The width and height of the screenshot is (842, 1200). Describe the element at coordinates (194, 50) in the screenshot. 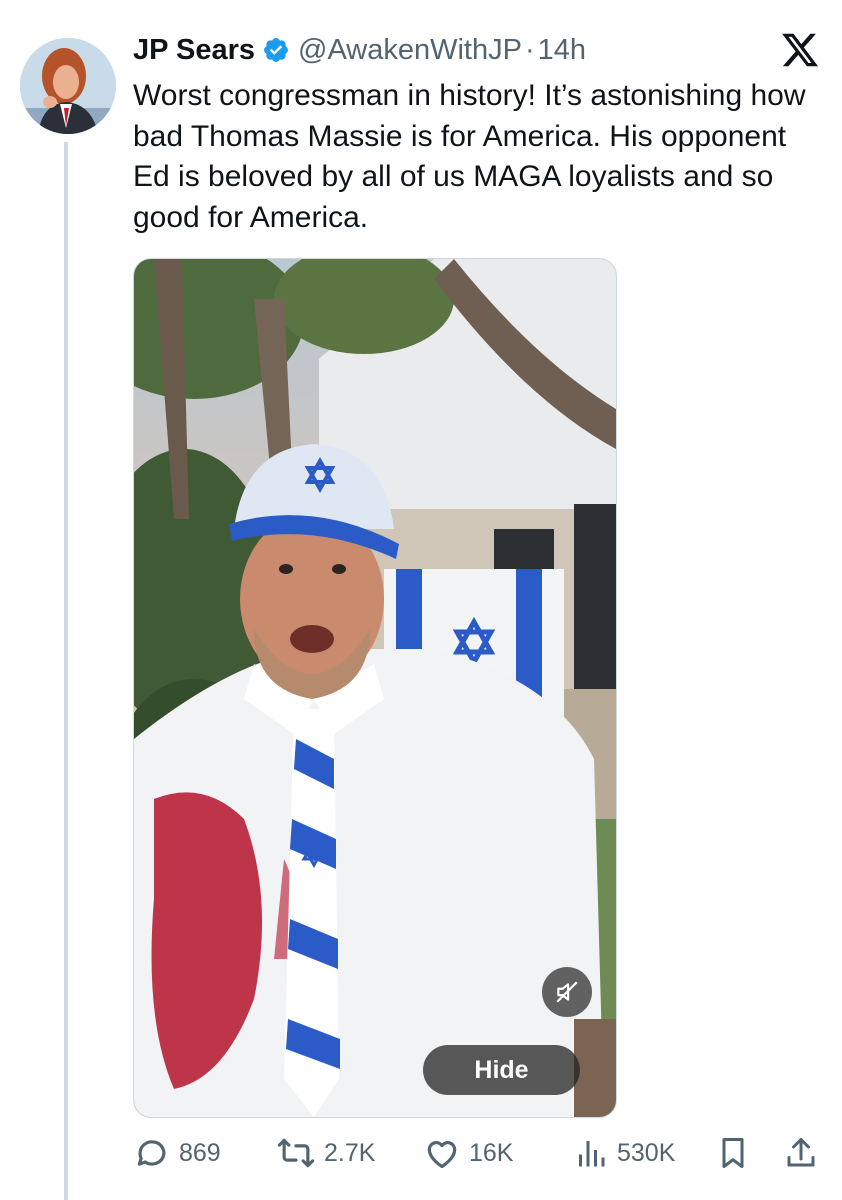

I see `author-name: JP Sears` at that location.